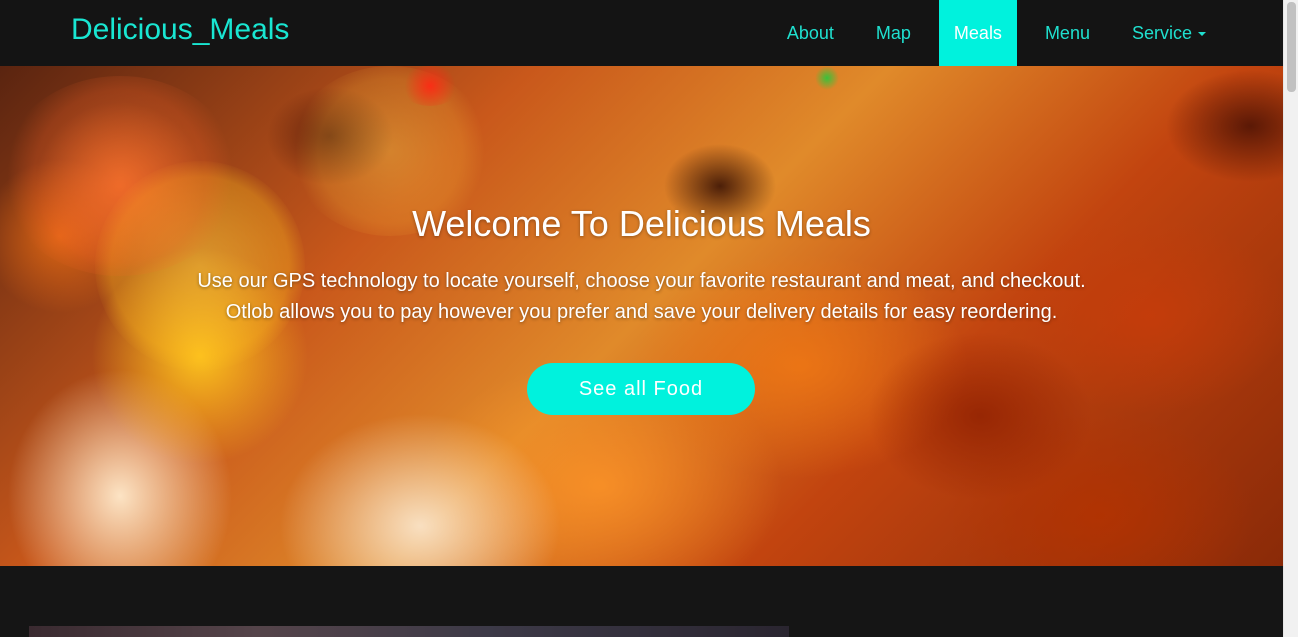 This screenshot has height=637, width=1298. Describe the element at coordinates (641, 223) in the screenshot. I see `hero-title: Welcome To Delicious Meals` at that location.